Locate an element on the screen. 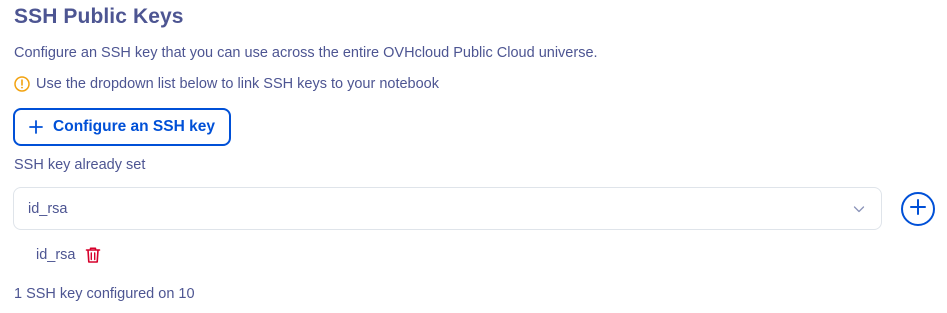  plus-circle-icon is located at coordinates (918, 209).